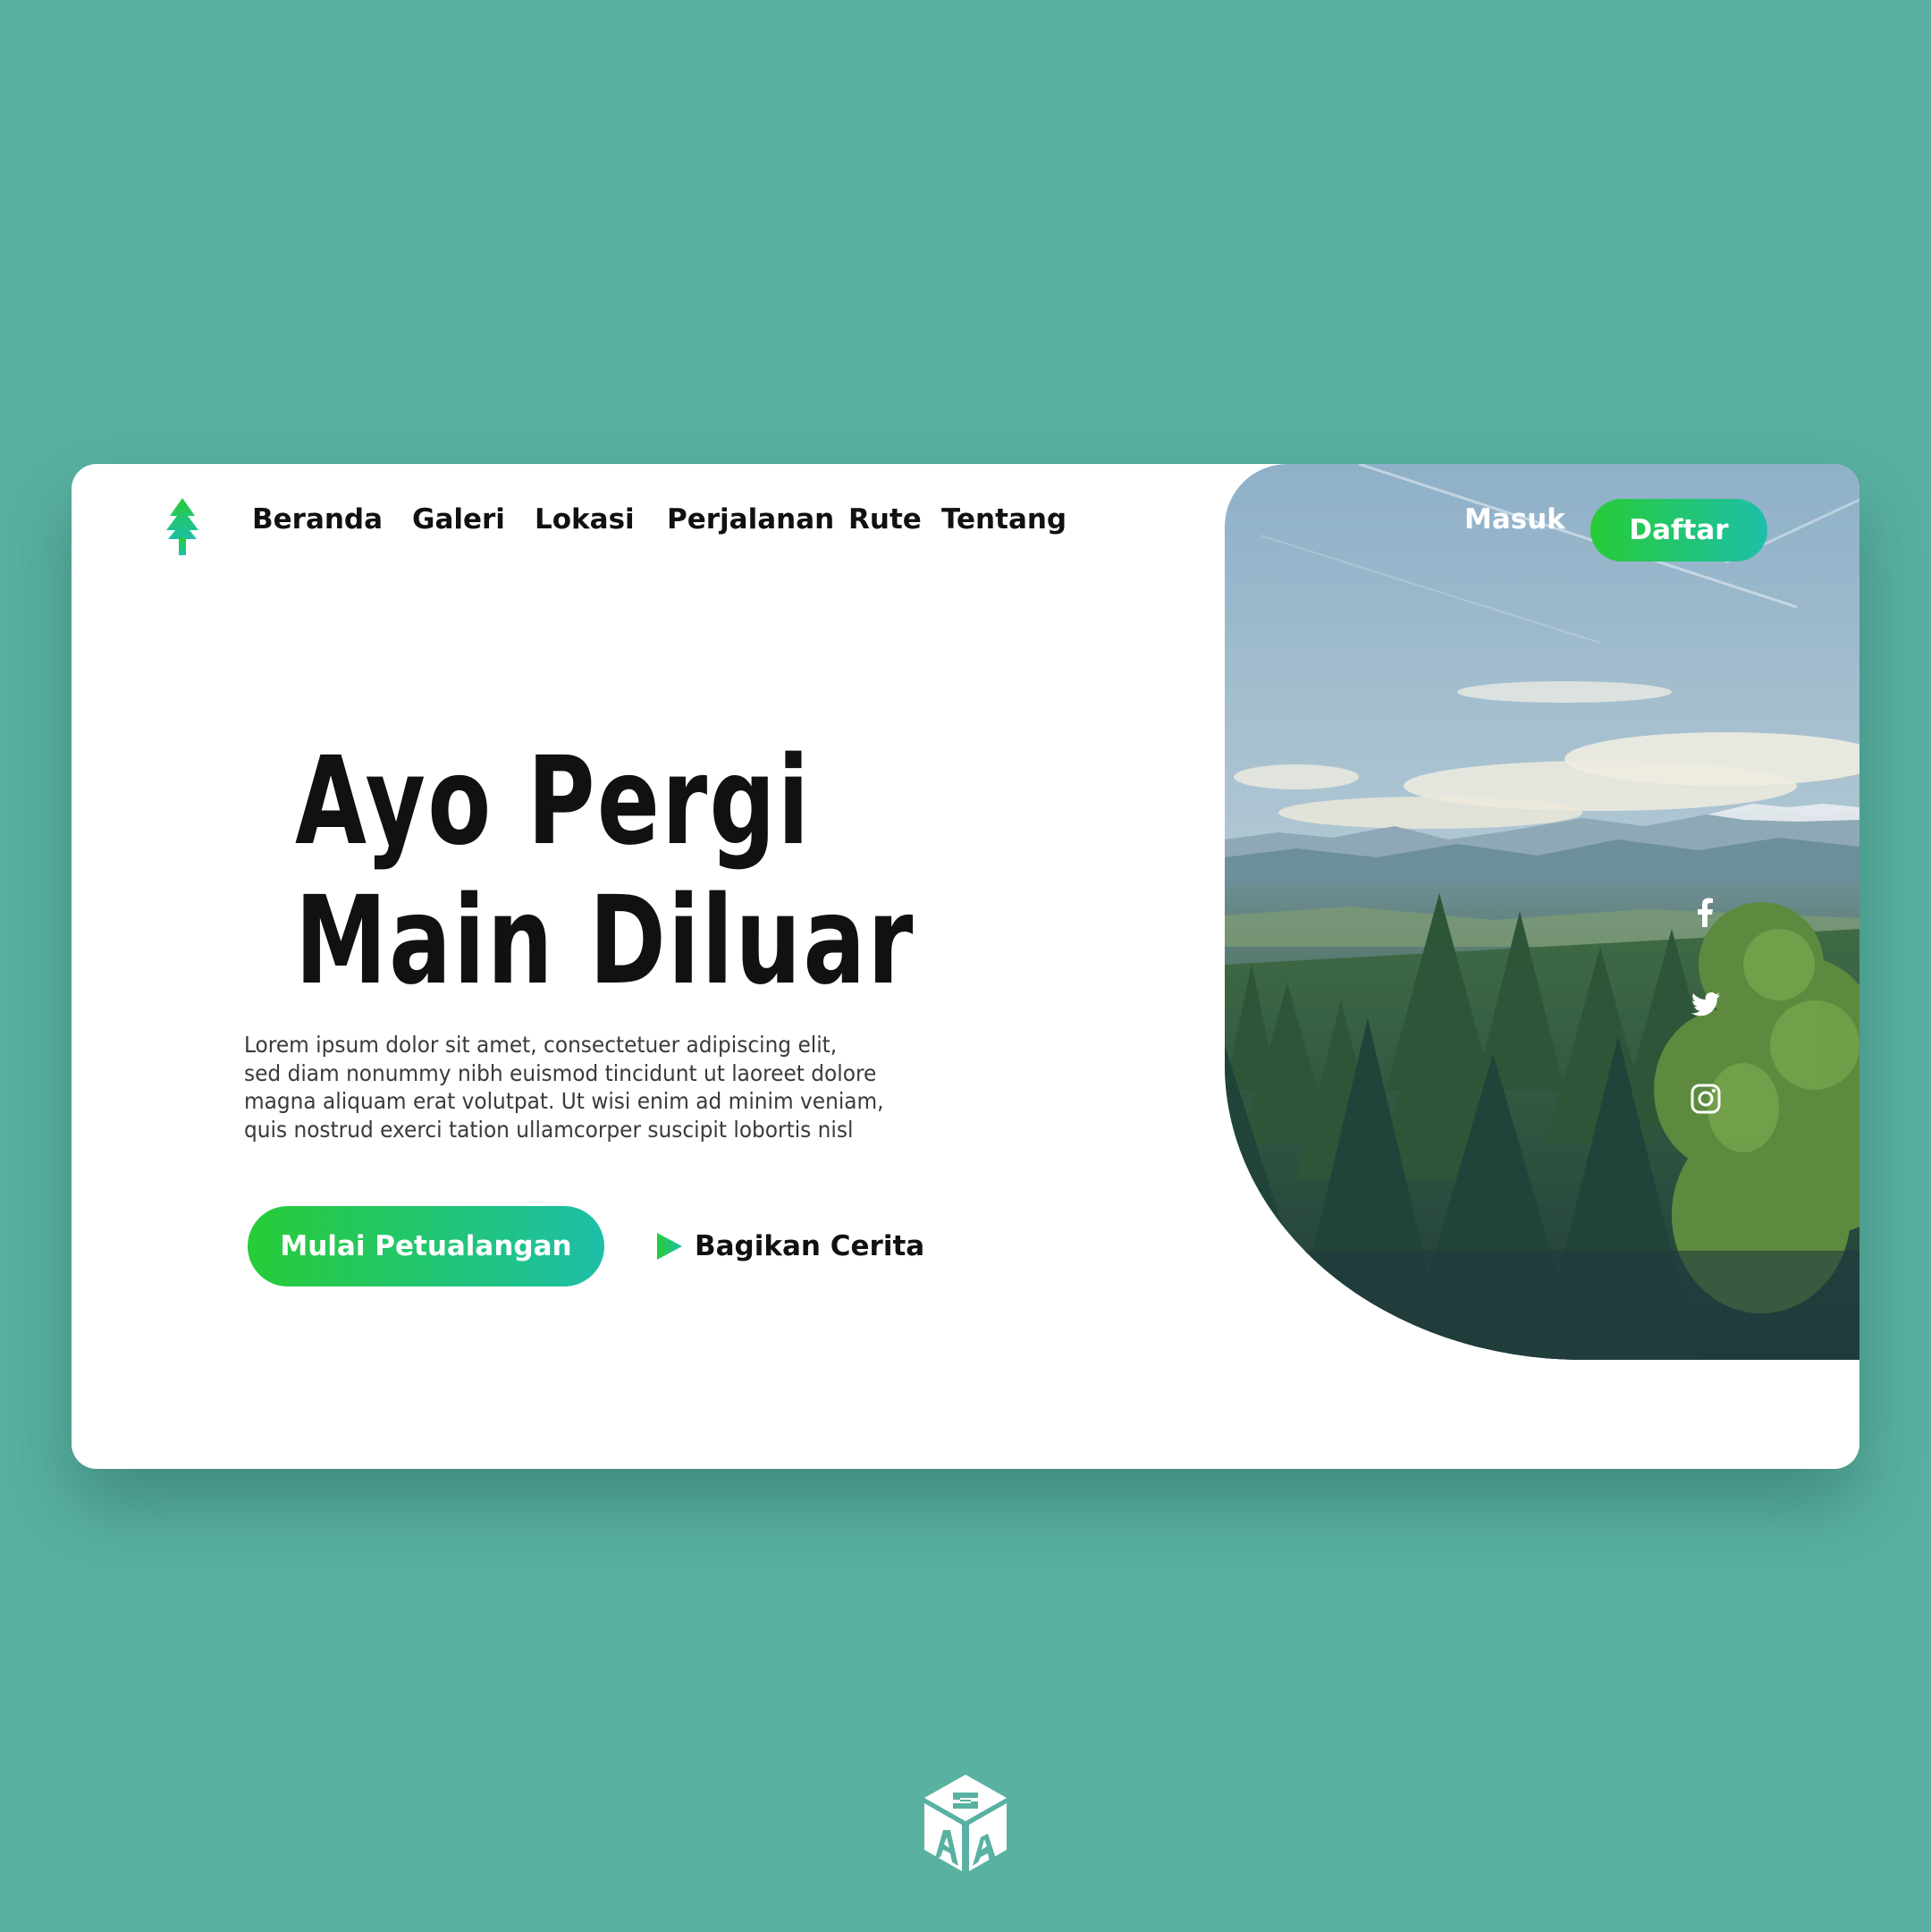  Describe the element at coordinates (1514, 519) in the screenshot. I see `login-link: Masuk` at that location.